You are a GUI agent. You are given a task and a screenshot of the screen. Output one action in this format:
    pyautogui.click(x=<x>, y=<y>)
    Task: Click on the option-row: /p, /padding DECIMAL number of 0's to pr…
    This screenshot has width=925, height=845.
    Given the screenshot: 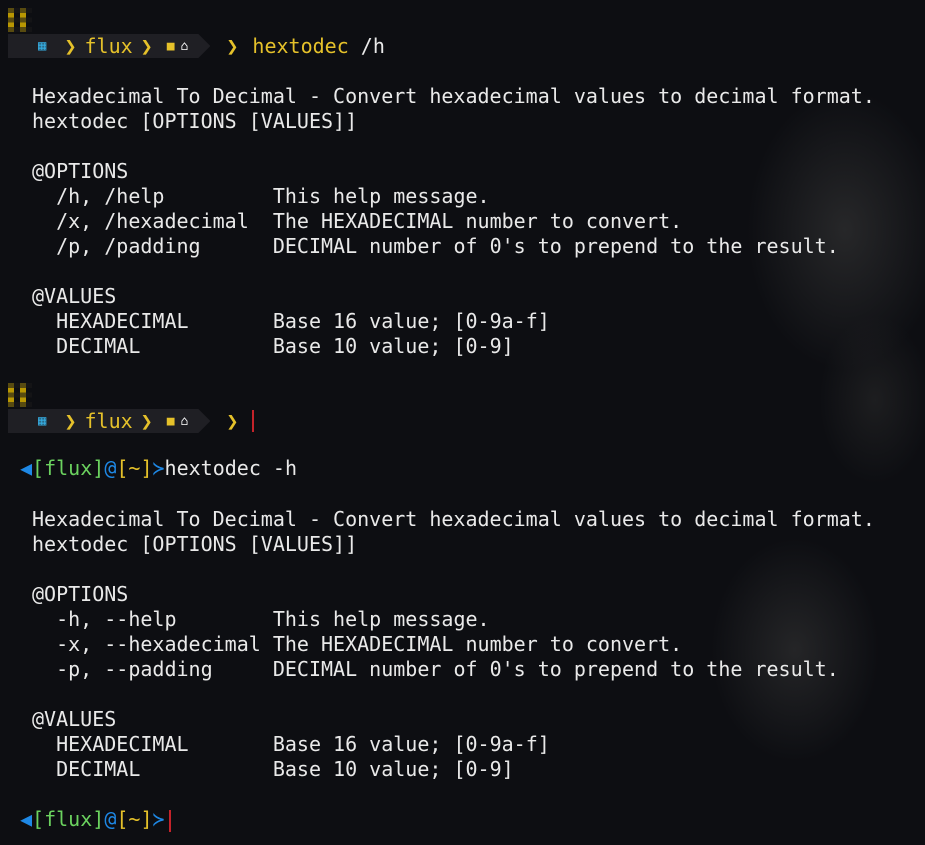 What is the action you would take?
    pyautogui.click(x=435, y=246)
    